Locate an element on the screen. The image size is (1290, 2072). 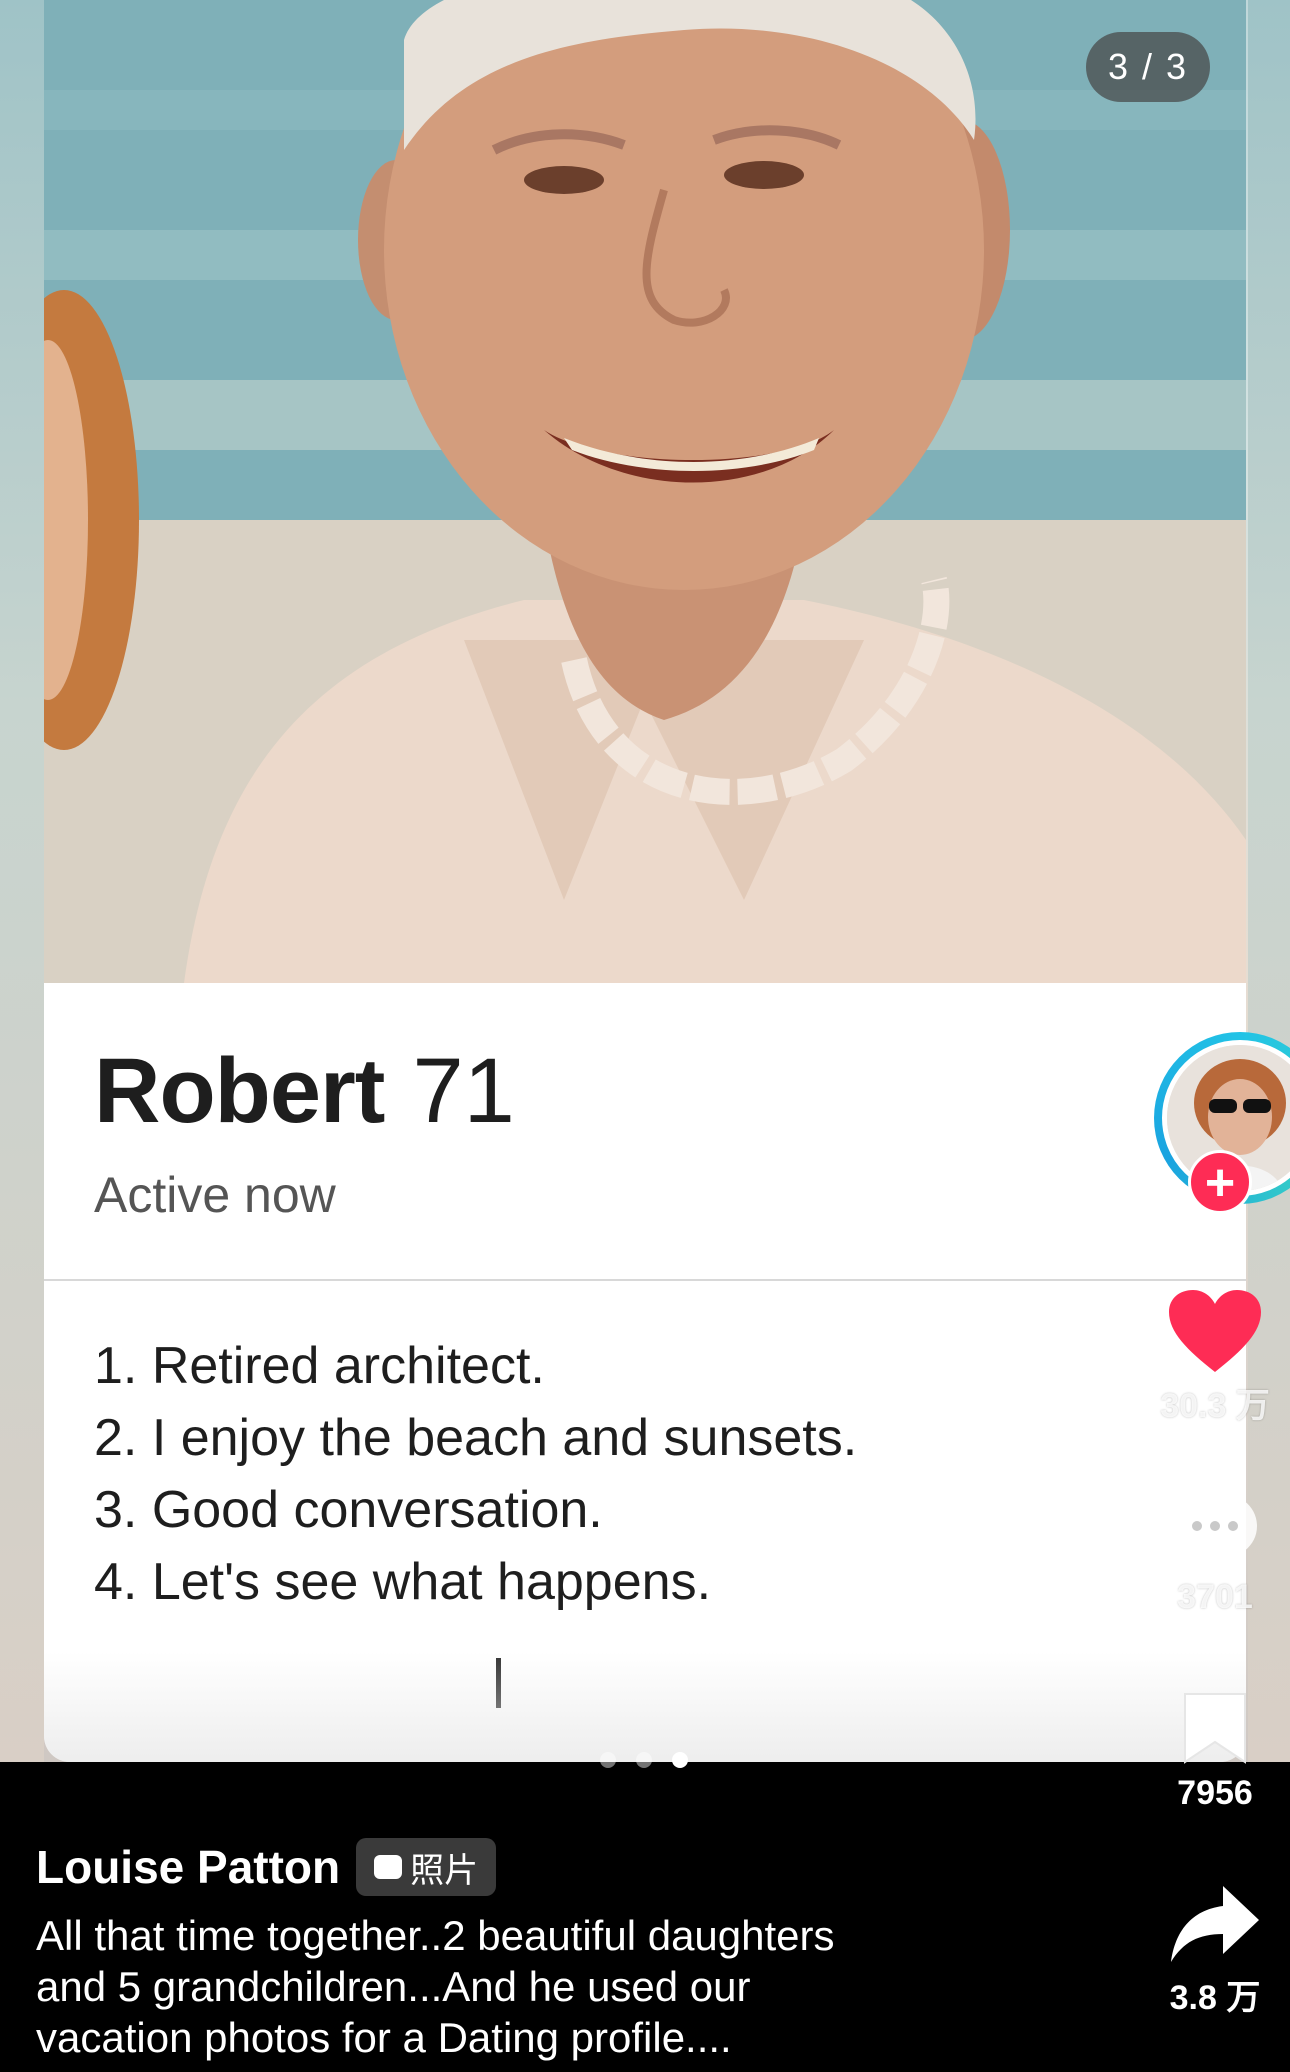
carousel-indicator is located at coordinates (644, 1760).